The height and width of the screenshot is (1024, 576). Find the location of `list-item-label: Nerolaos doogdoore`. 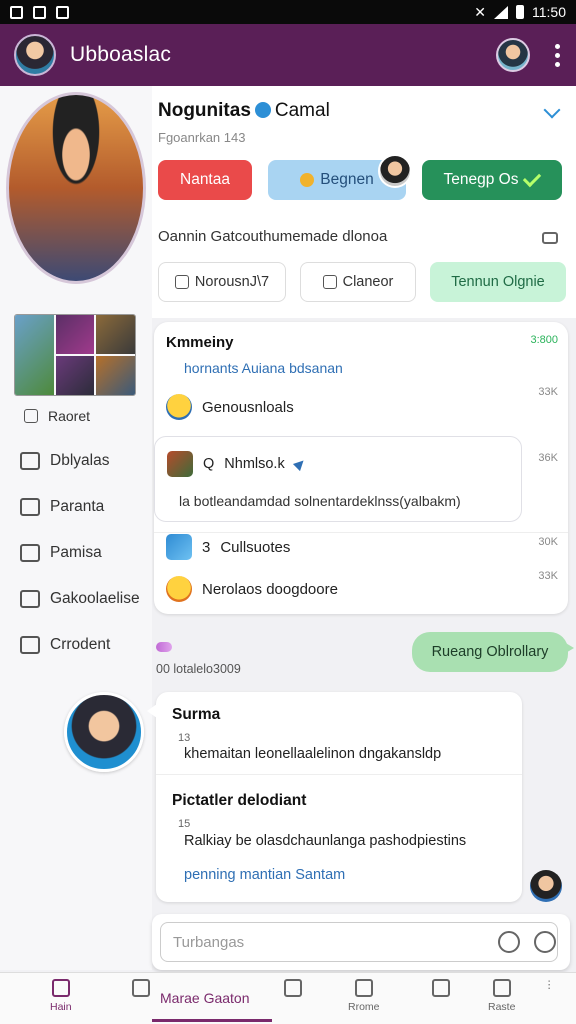

list-item-label: Nerolaos doogdoore is located at coordinates (270, 589).